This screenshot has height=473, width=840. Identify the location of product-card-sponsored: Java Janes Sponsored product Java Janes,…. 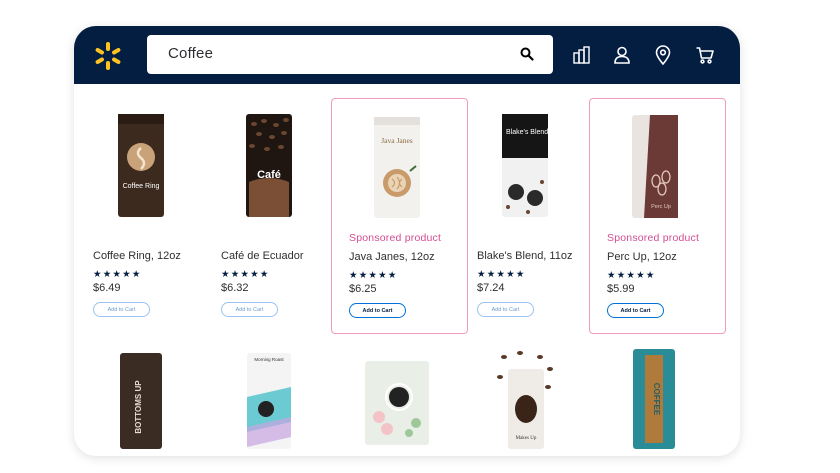
(399, 216).